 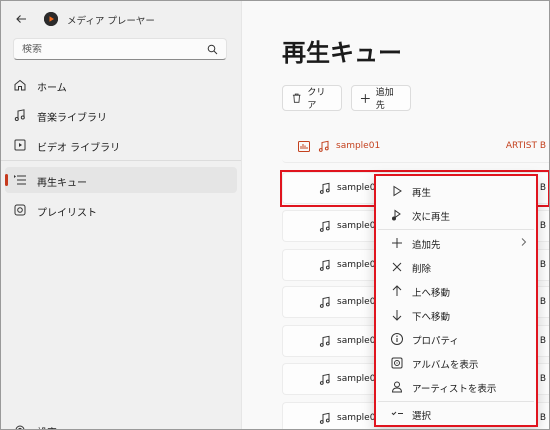 What do you see at coordinates (456, 267) in the screenshot?
I see `menu-item-remove: 削除` at bounding box center [456, 267].